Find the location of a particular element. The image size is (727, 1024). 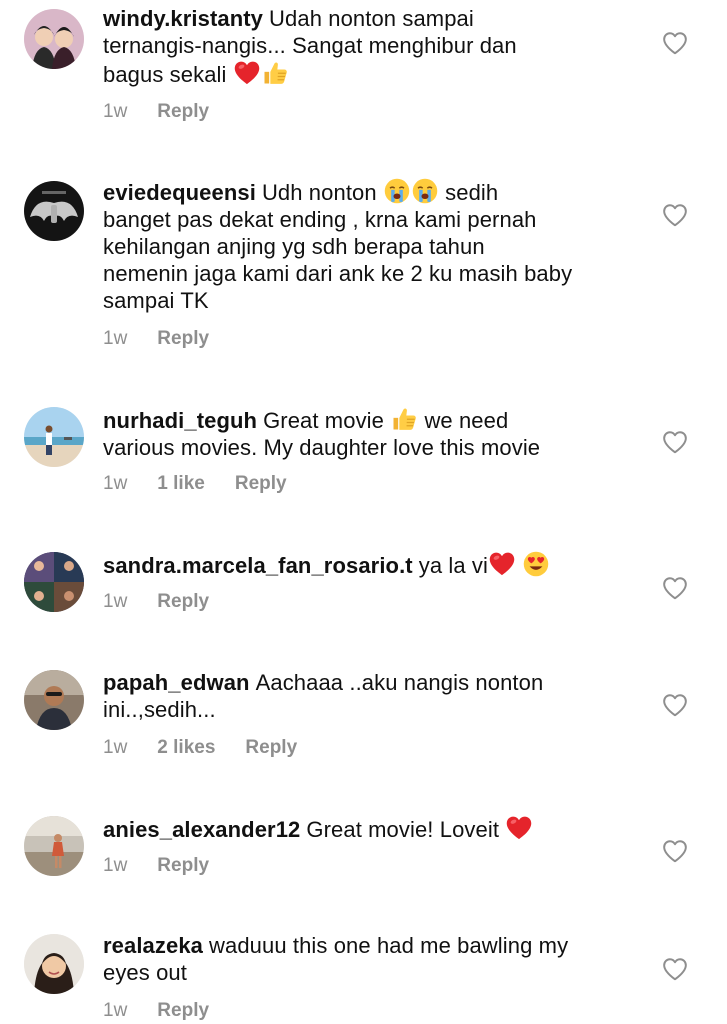

likes-count: 2 likes is located at coordinates (186, 747).